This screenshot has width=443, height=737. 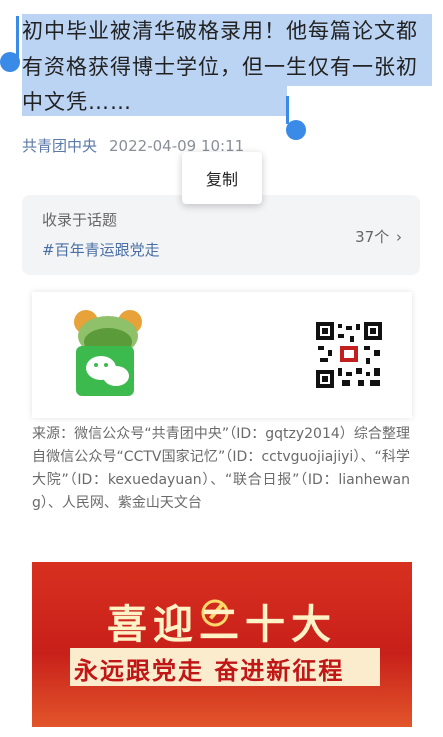 I want to click on author-link: 共青团中央, so click(x=59, y=146).